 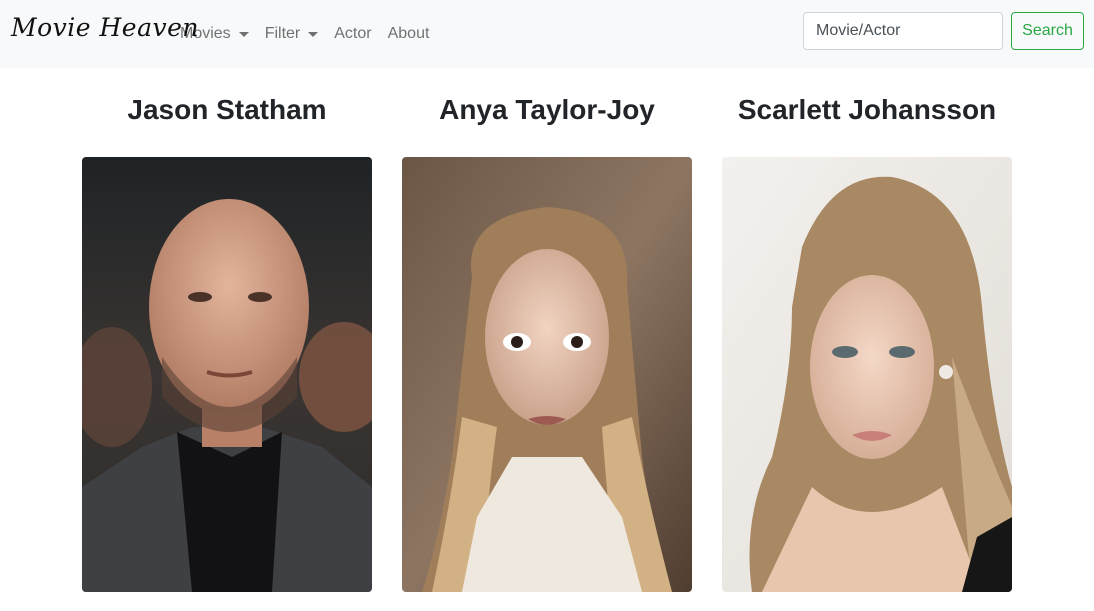 I want to click on nav-filter-dropdown: Filter, so click(x=292, y=34).